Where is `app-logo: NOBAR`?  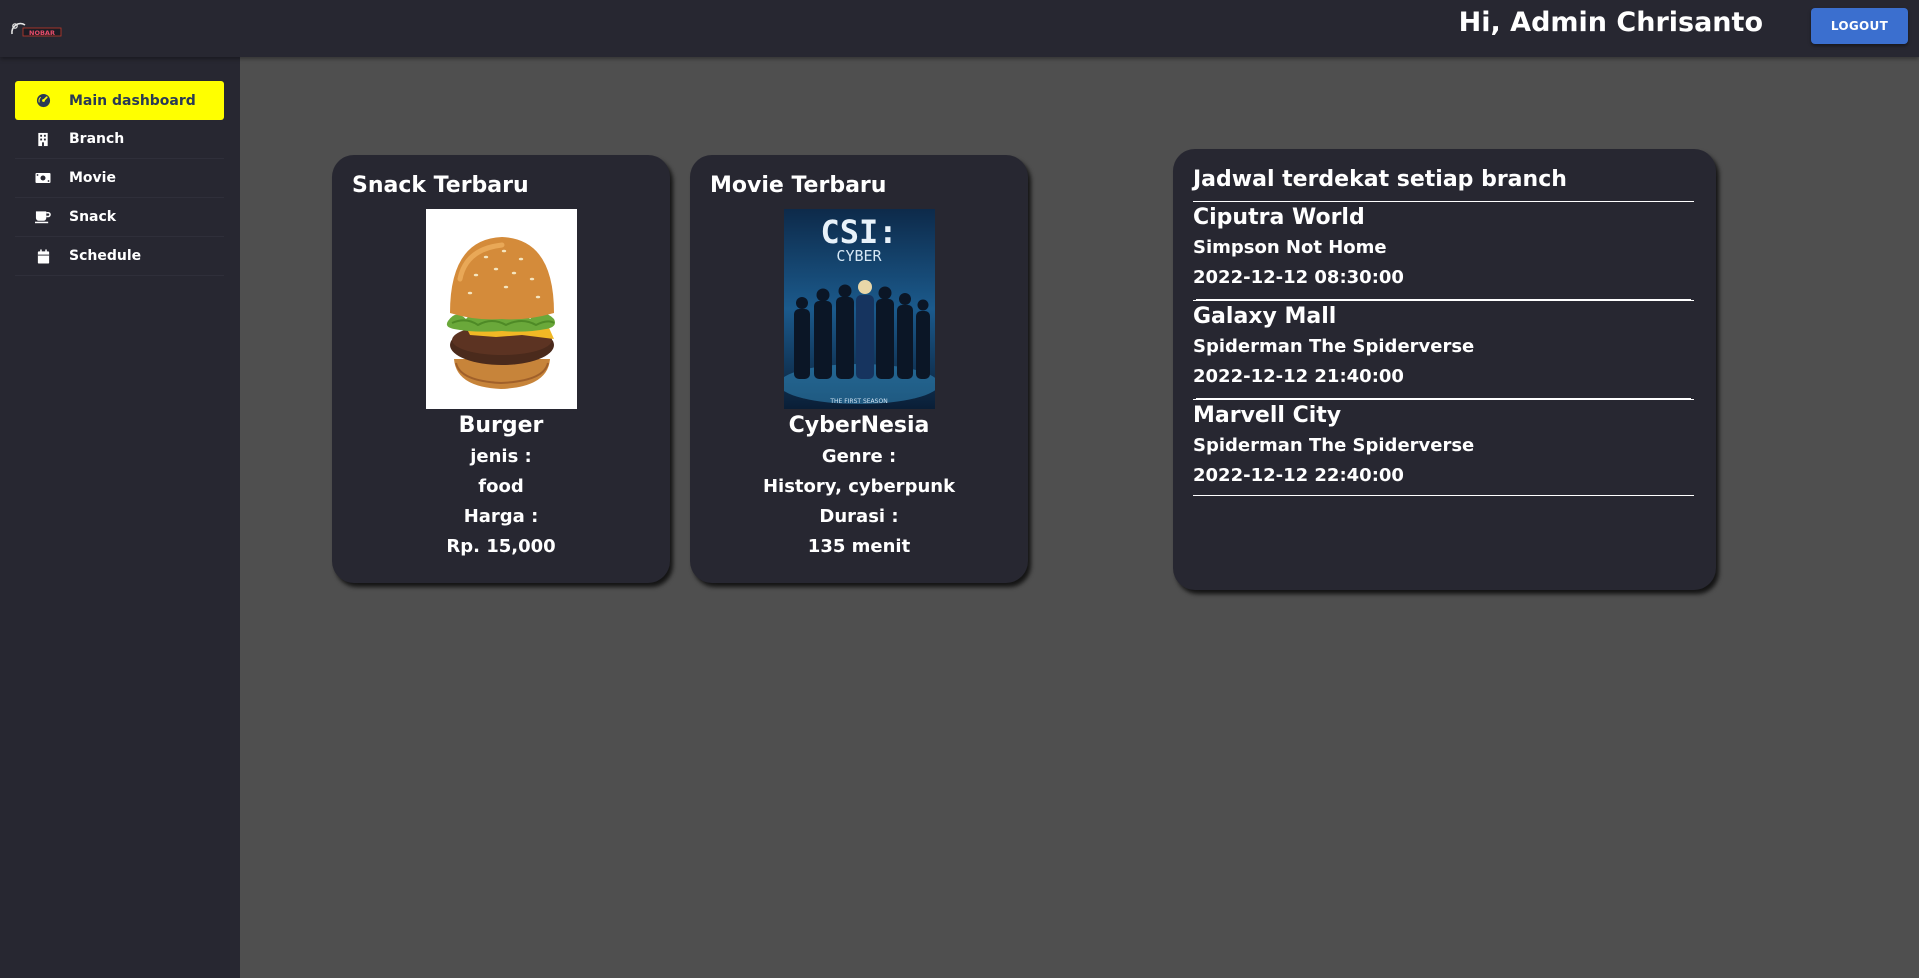 app-logo: NOBAR is located at coordinates (37, 29).